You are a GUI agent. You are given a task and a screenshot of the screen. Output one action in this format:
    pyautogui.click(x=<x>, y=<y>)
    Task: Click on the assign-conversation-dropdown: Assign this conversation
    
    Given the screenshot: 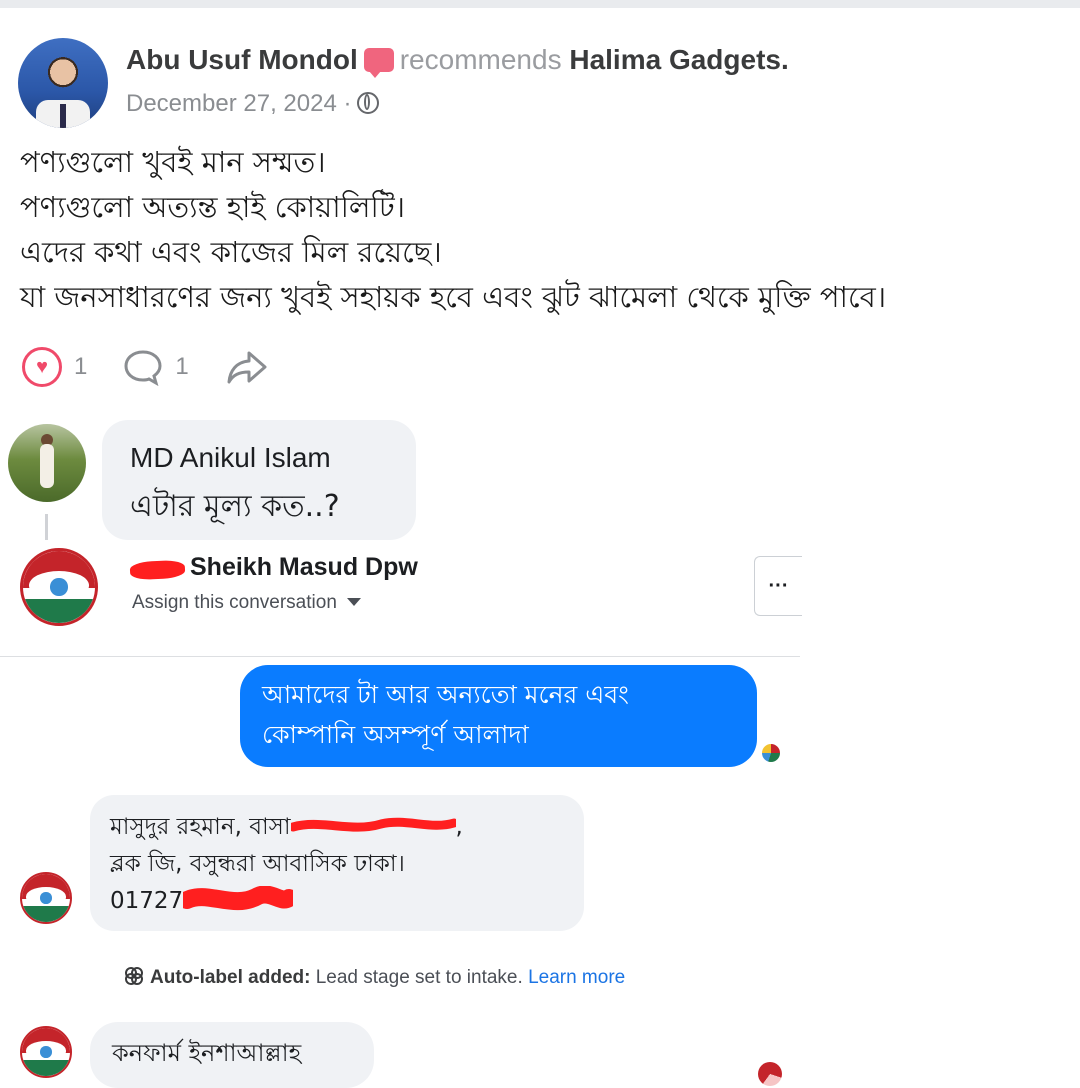 What is the action you would take?
    pyautogui.click(x=246, y=603)
    